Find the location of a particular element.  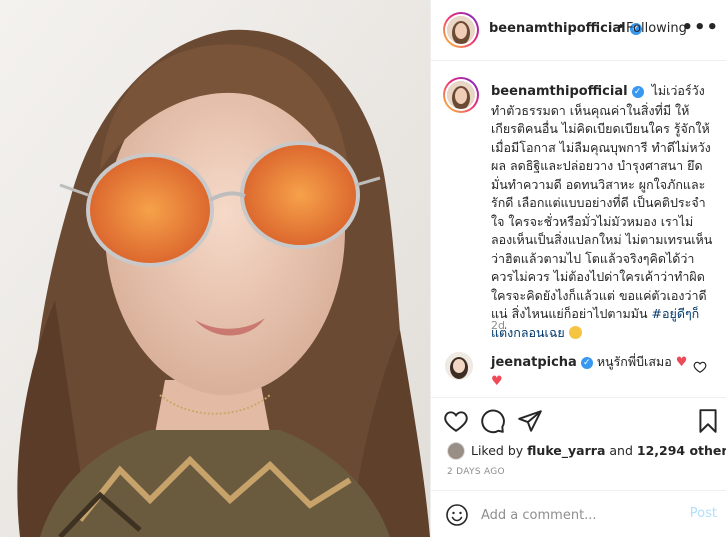

grinning-emoji-icon is located at coordinates (575, 332).